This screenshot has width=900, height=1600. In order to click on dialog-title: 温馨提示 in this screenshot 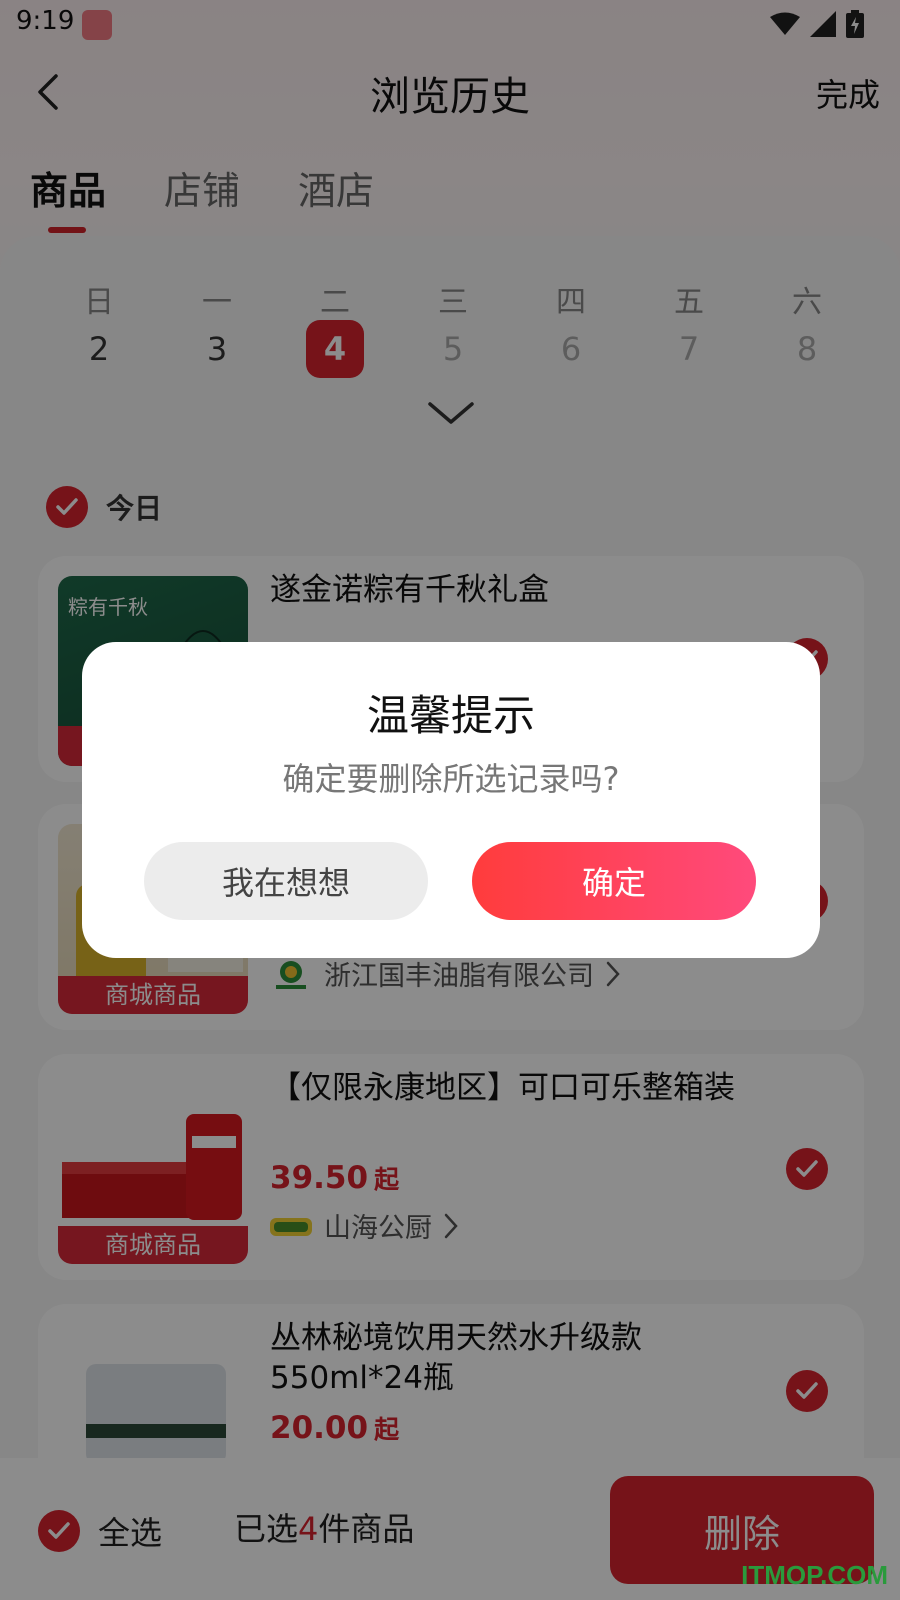, I will do `click(450, 715)`.